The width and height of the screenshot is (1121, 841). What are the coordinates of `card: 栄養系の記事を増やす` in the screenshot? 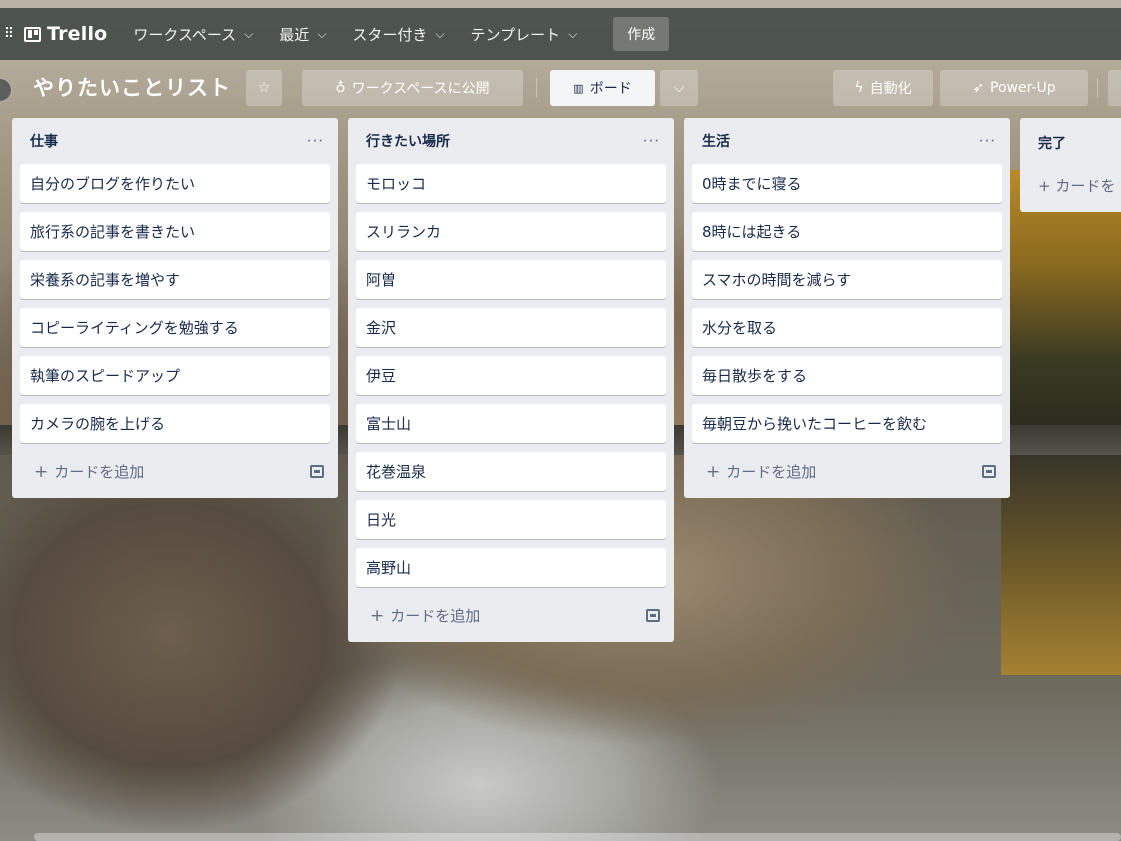 It's located at (175, 279).